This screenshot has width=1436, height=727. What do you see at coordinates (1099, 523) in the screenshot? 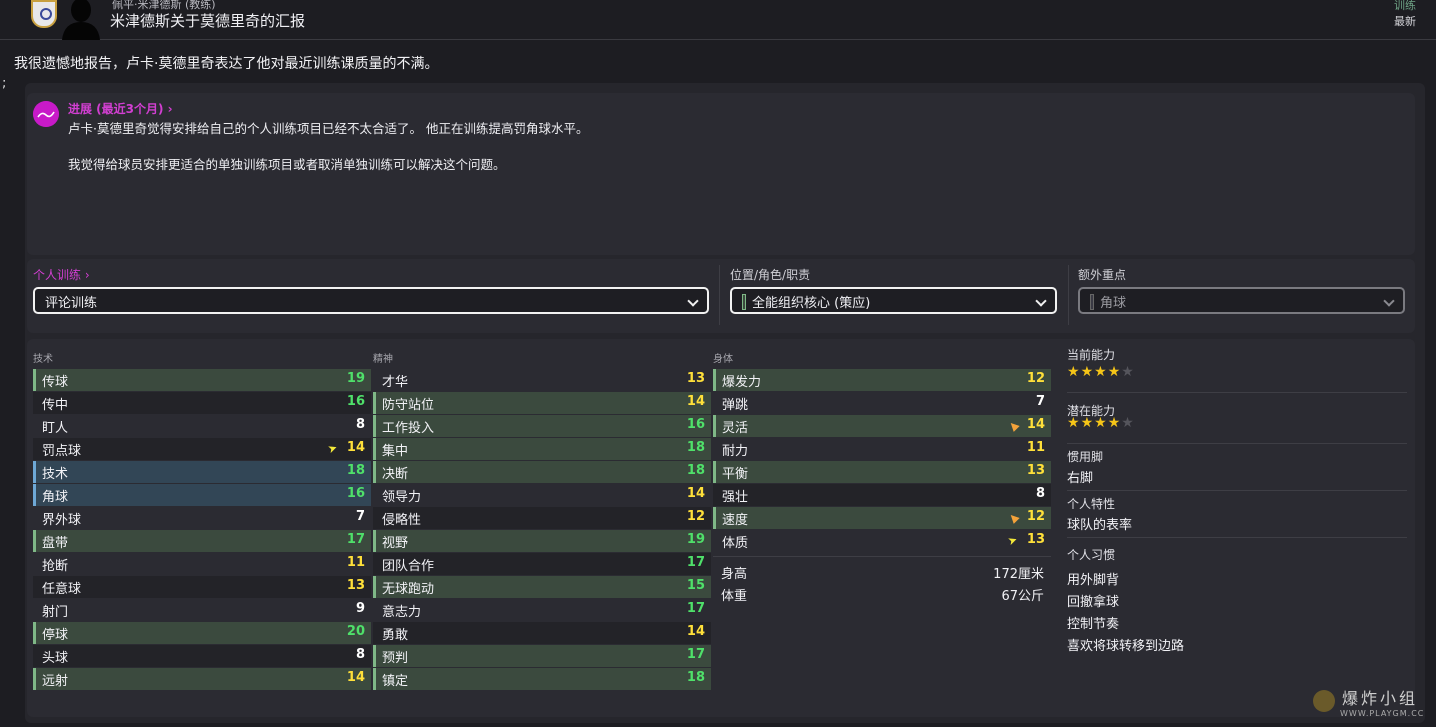
I see `trait-value: 球队的表率` at bounding box center [1099, 523].